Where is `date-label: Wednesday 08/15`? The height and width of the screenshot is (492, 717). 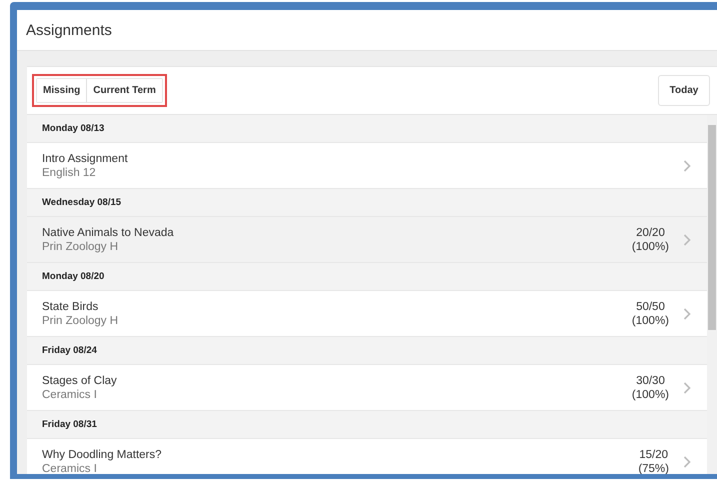
date-label: Wednesday 08/15 is located at coordinates (82, 202).